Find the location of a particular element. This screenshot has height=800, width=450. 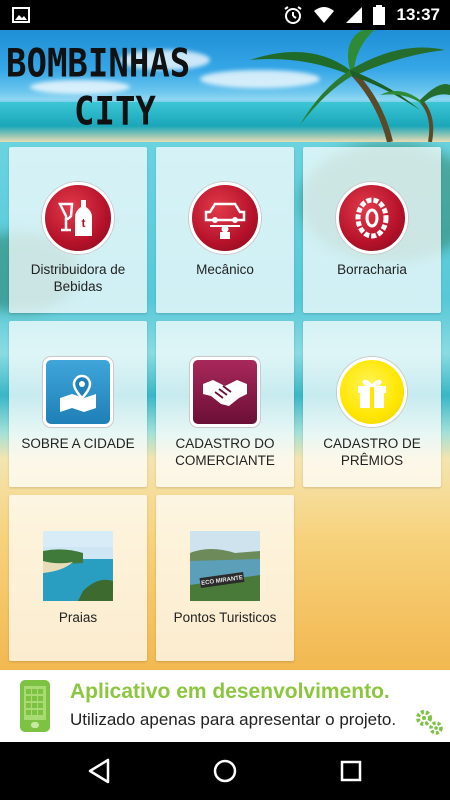

tile-mecanico: Mecânico is located at coordinates (225, 230).